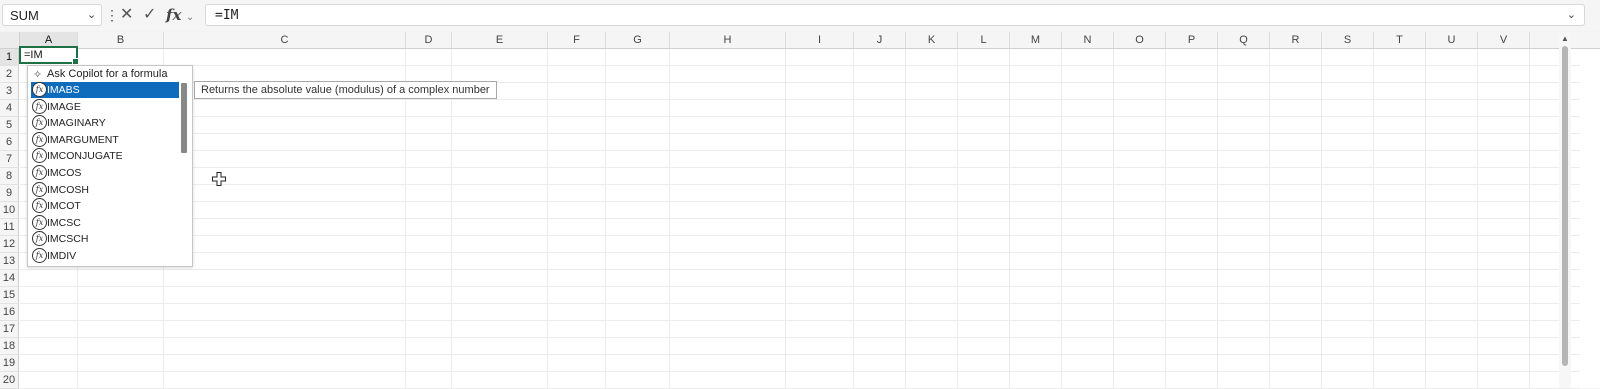 The image size is (1600, 389). Describe the element at coordinates (227, 15) in the screenshot. I see `formula-value: =IM` at that location.